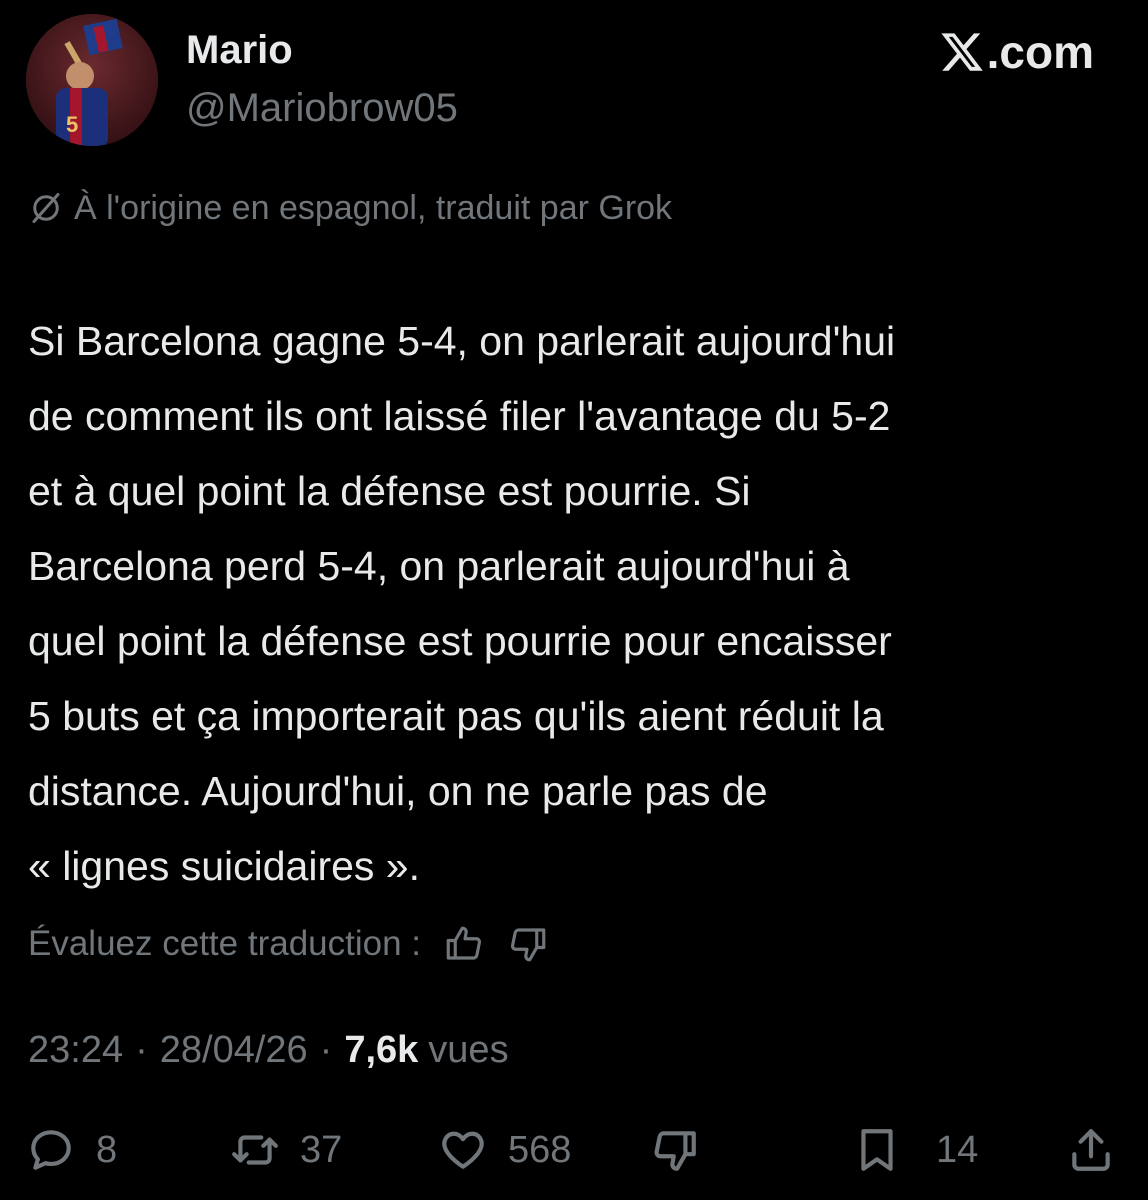  What do you see at coordinates (72, 124) in the screenshot?
I see `svg-text: 5` at bounding box center [72, 124].